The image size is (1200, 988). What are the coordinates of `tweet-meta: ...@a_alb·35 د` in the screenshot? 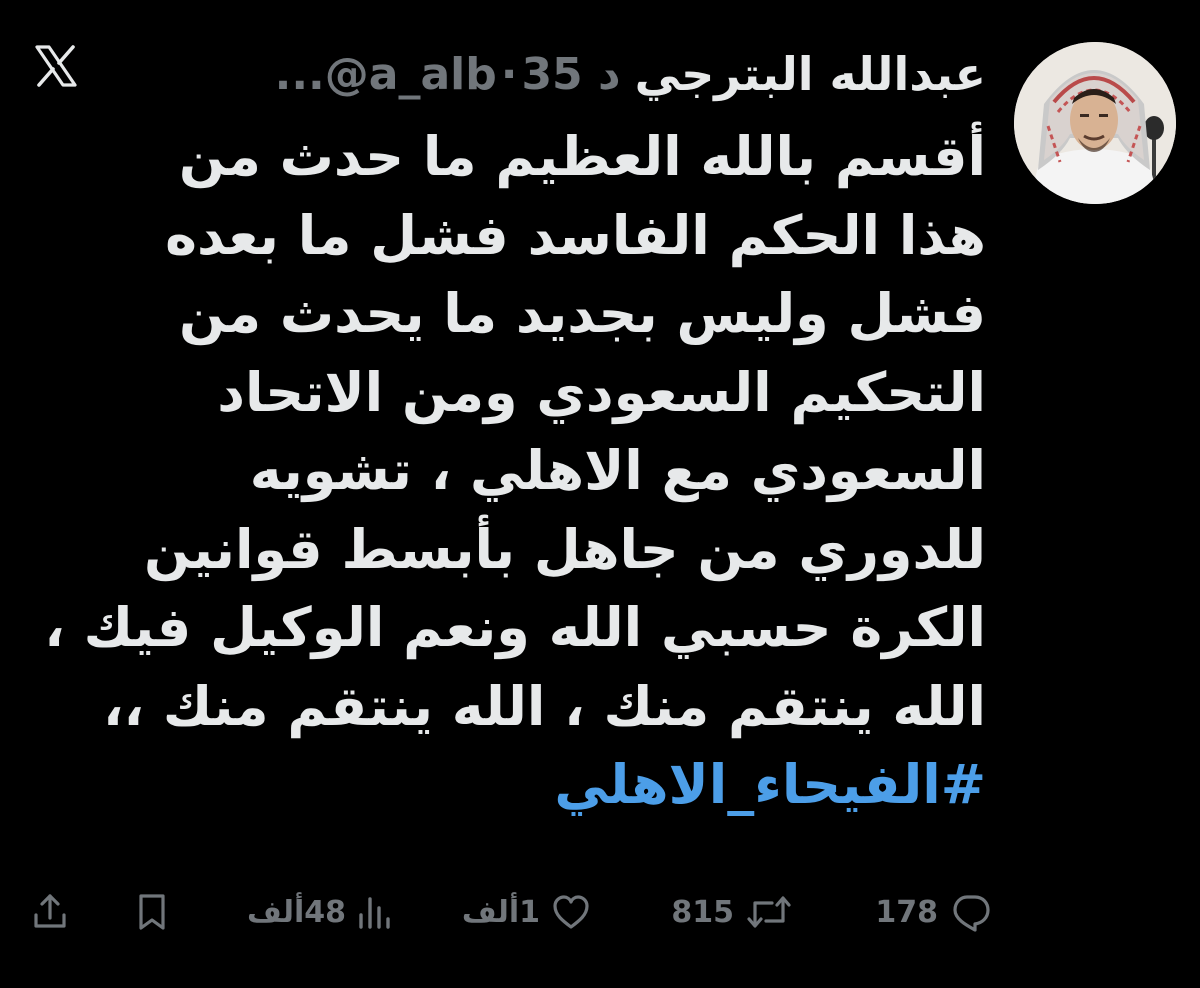 It's located at (448, 74).